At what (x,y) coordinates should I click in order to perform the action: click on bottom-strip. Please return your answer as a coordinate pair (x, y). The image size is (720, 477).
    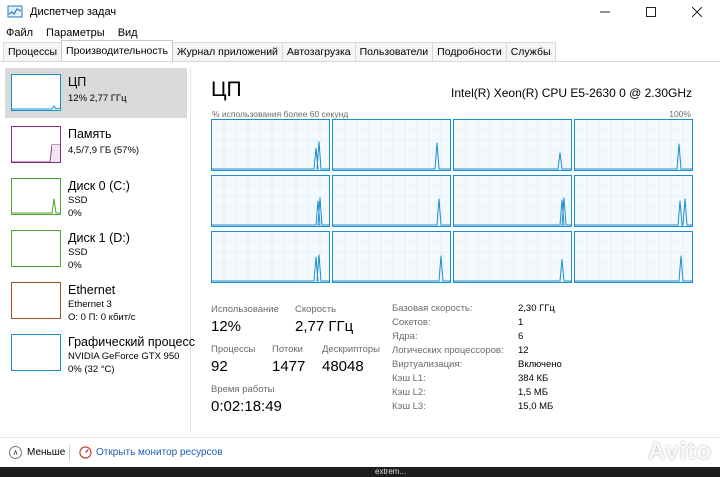
    Looking at the image, I should click on (360, 472).